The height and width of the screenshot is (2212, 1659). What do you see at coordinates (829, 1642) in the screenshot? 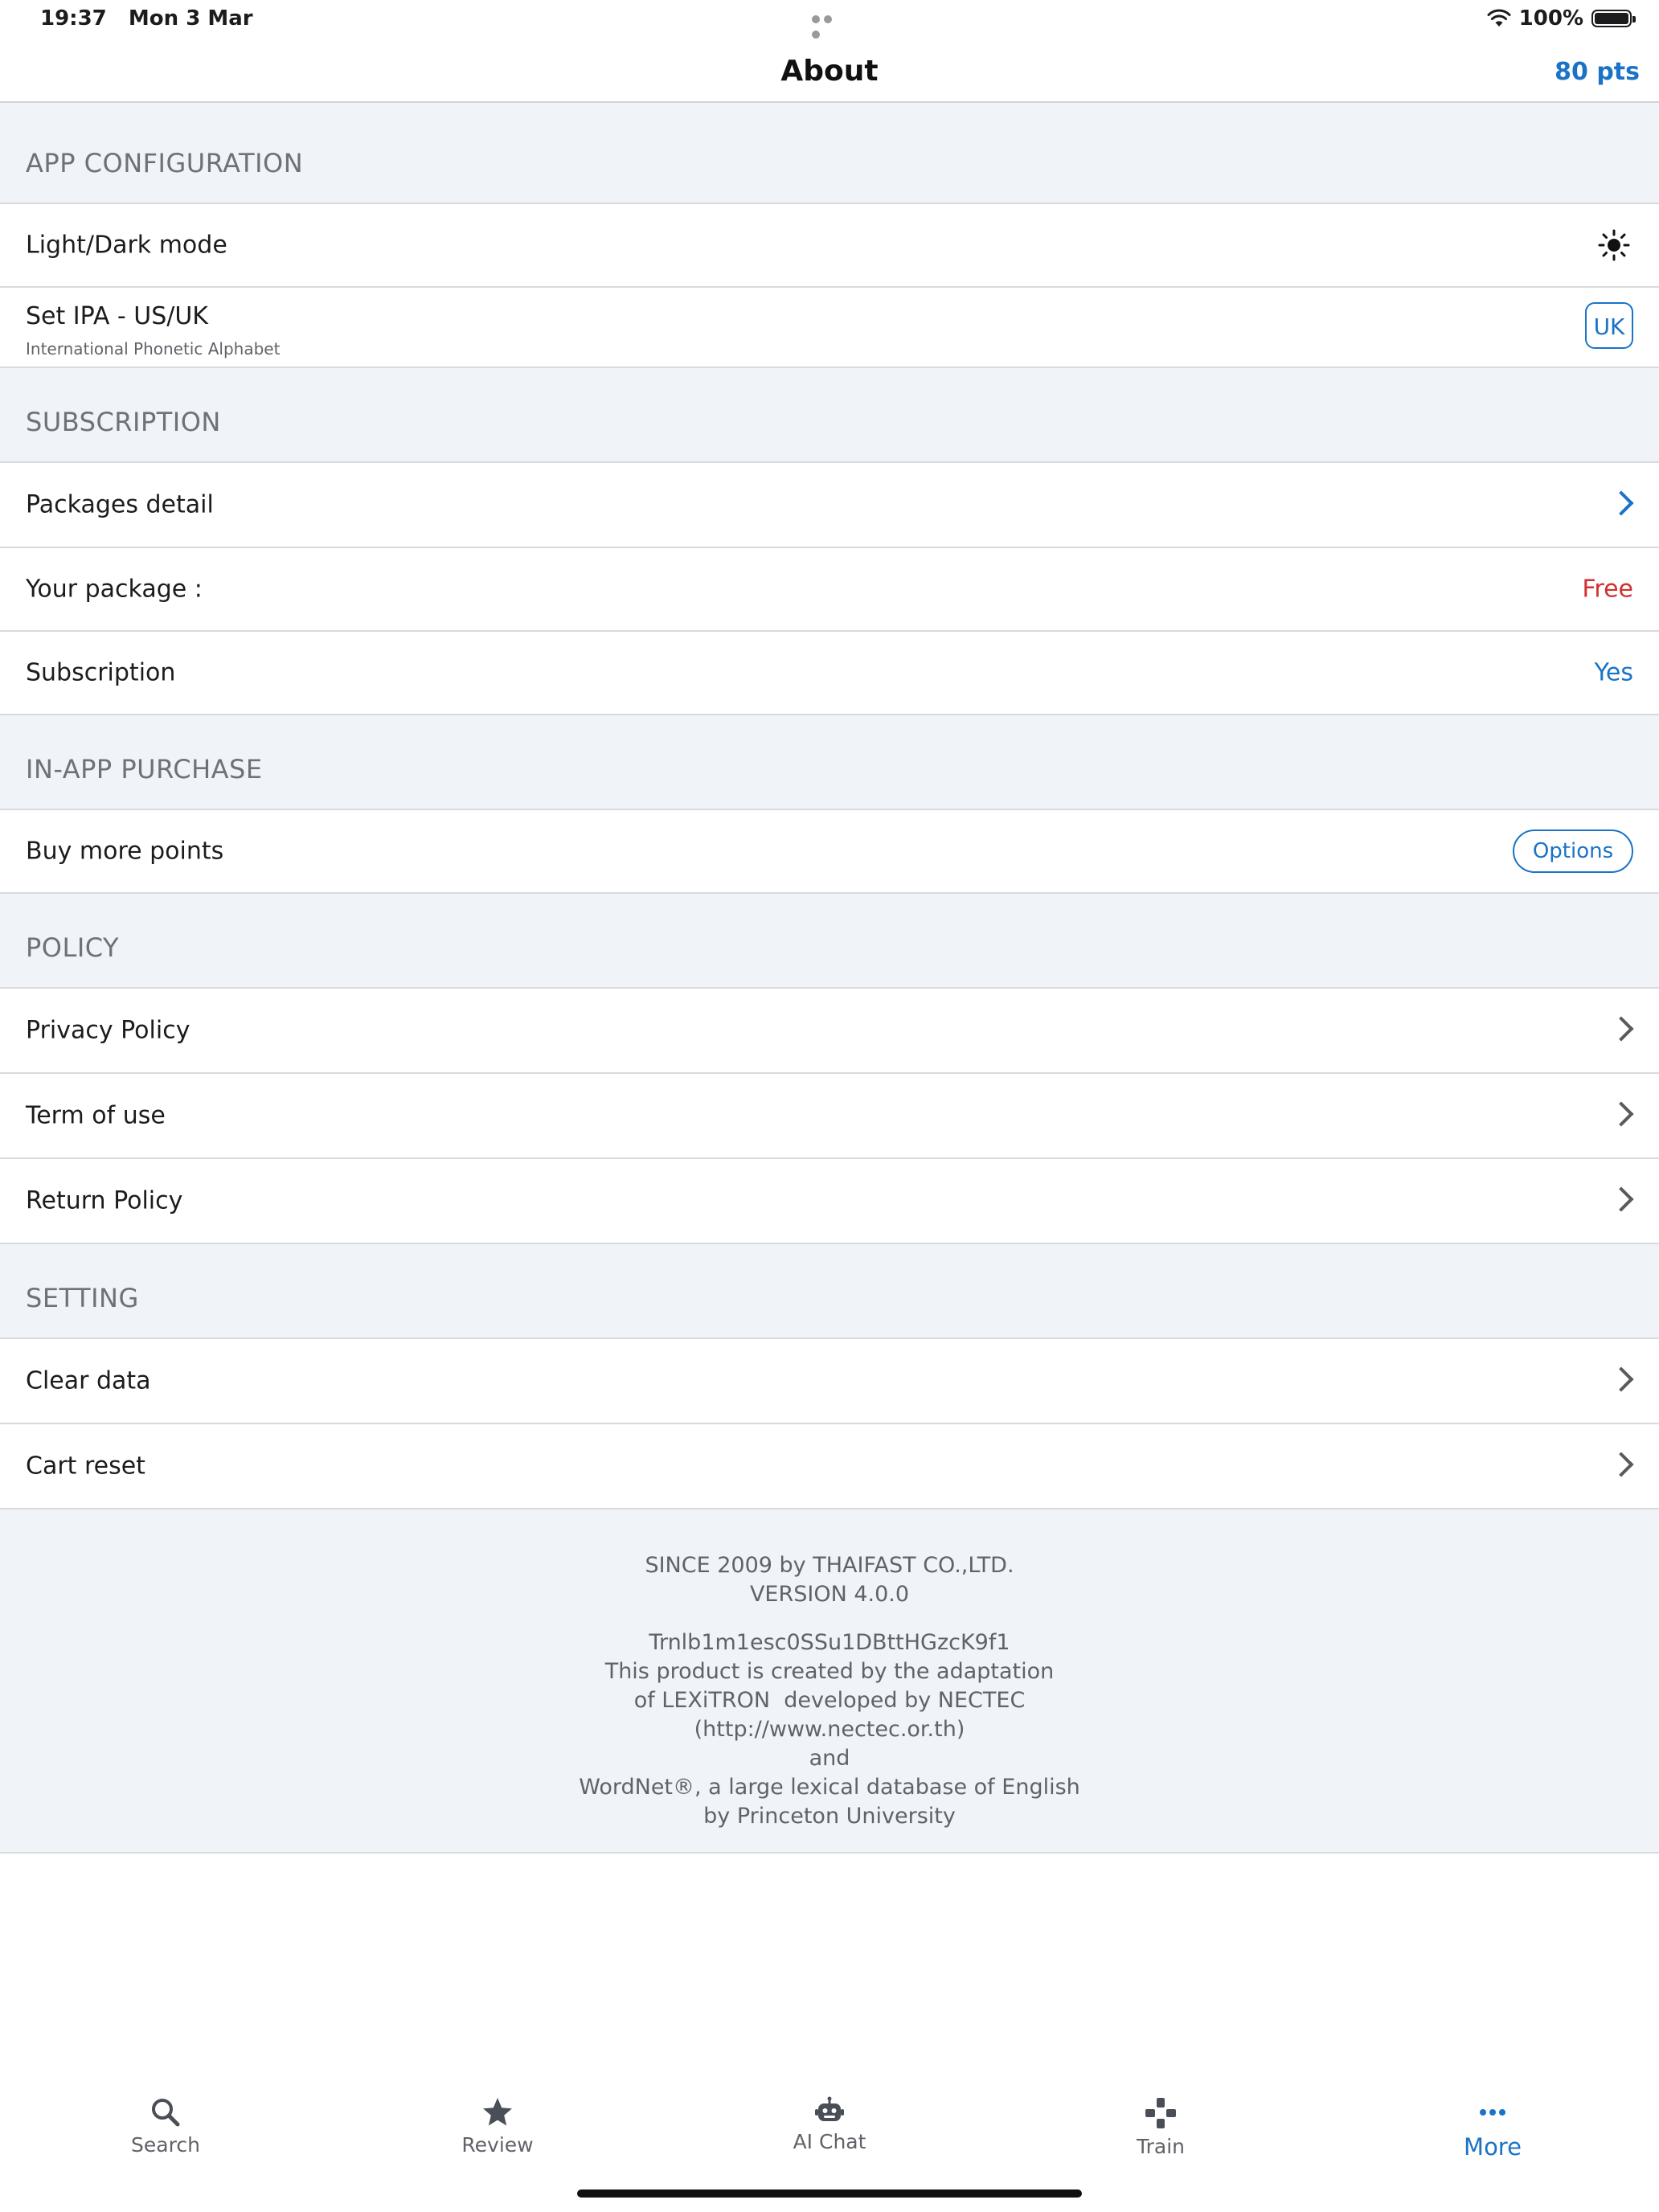
I see `footer-user-id: Trnlb1m1esc0SSu1DBttHGzcK9f1` at bounding box center [829, 1642].